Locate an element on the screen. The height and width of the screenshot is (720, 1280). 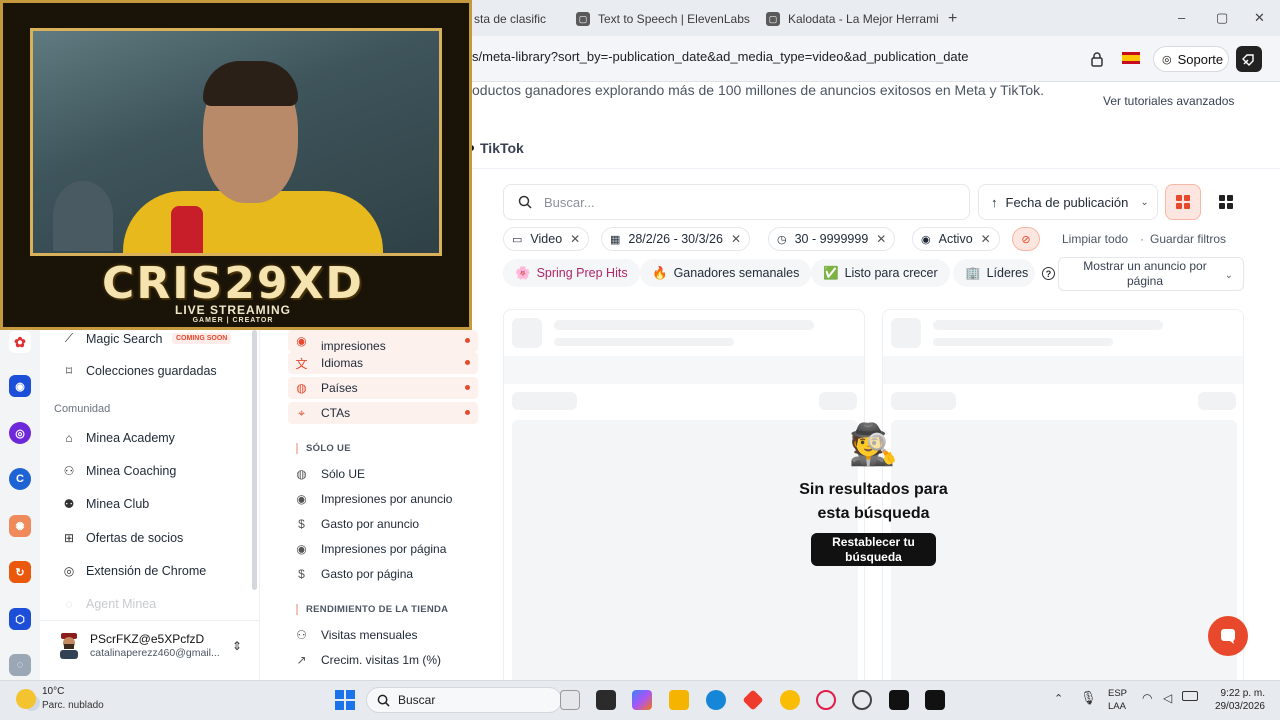
app-icon-c: C is located at coordinates (20, 479).